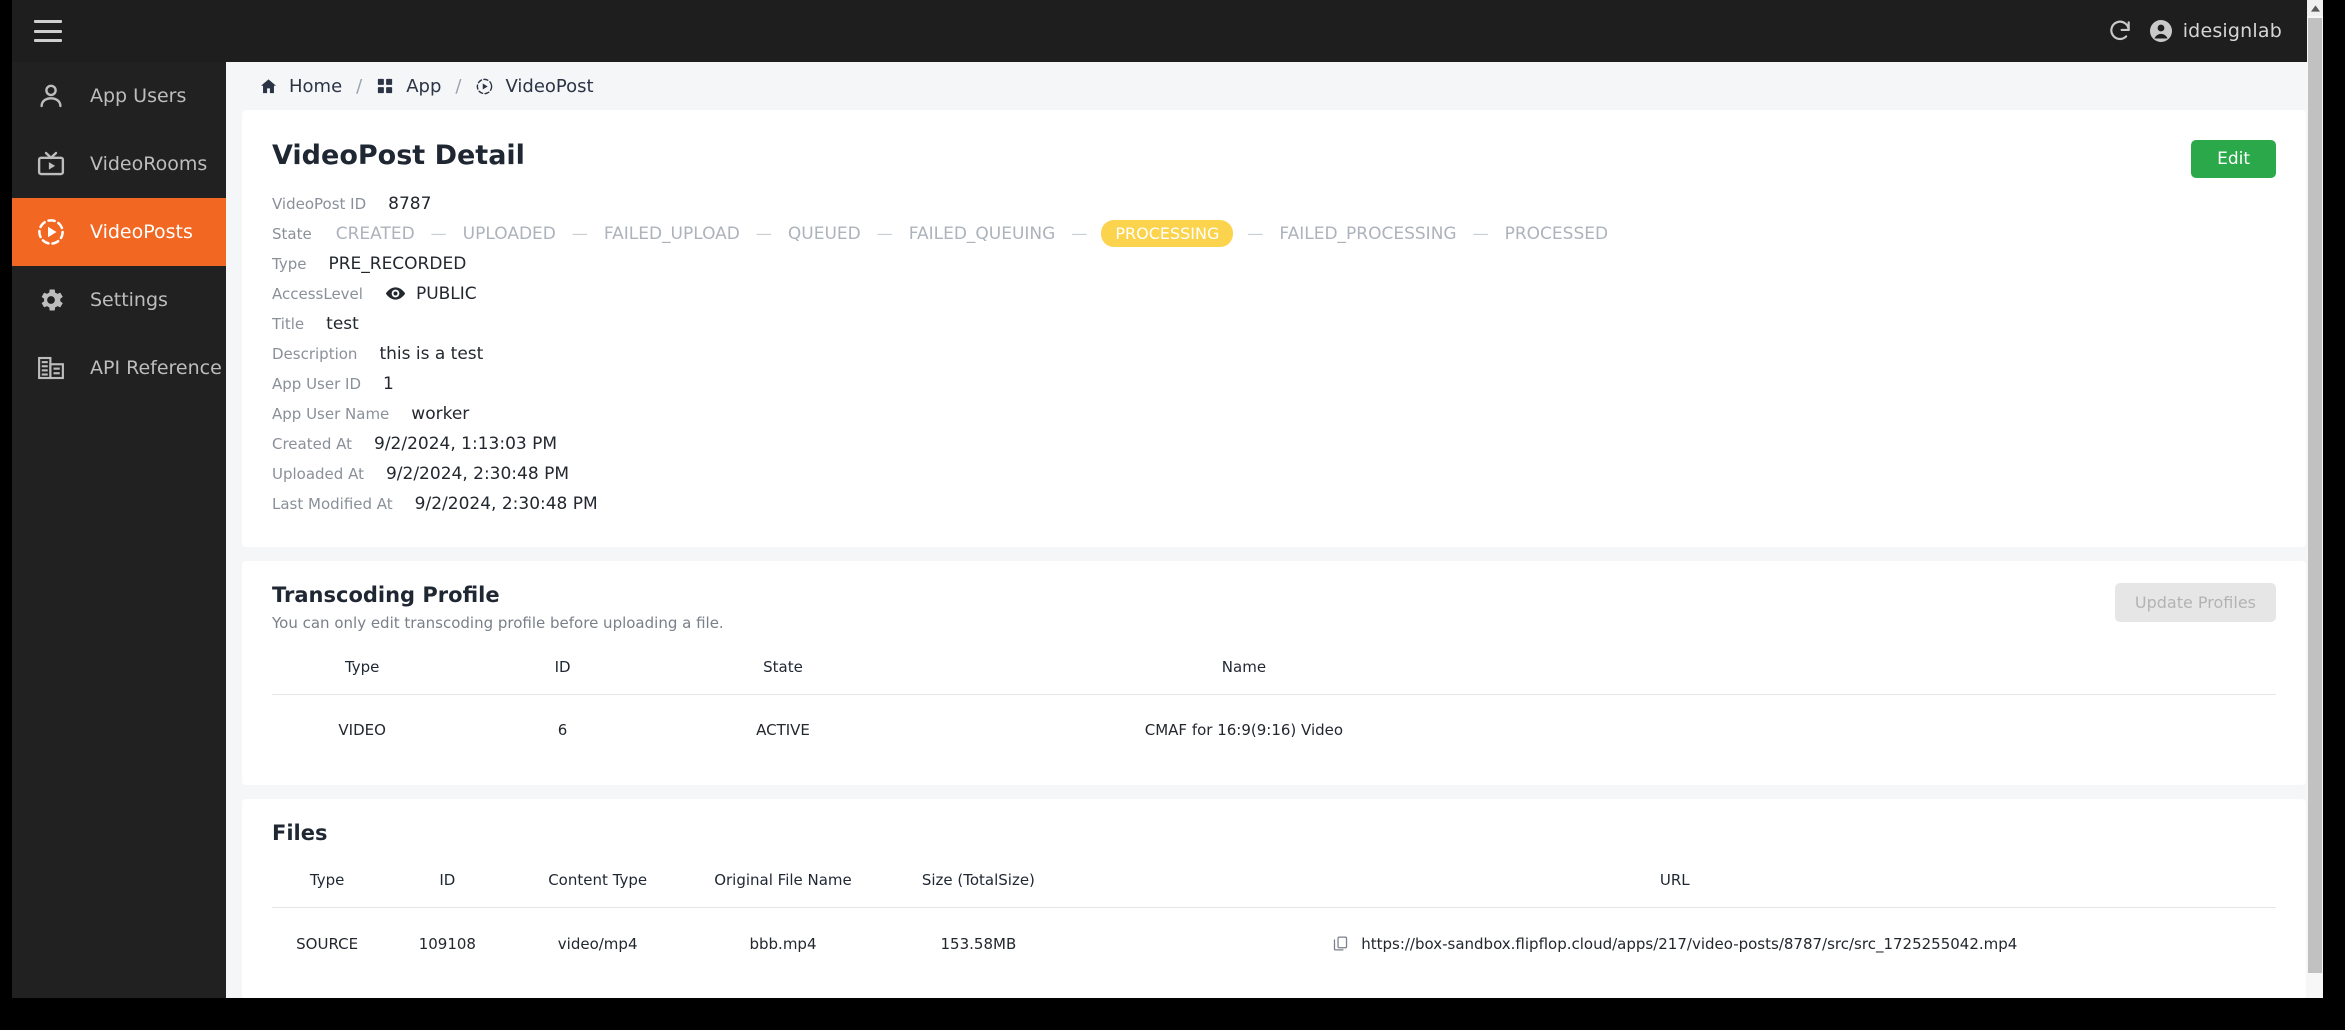  Describe the element at coordinates (327, 943) in the screenshot. I see `cell-type: SOURCE` at that location.